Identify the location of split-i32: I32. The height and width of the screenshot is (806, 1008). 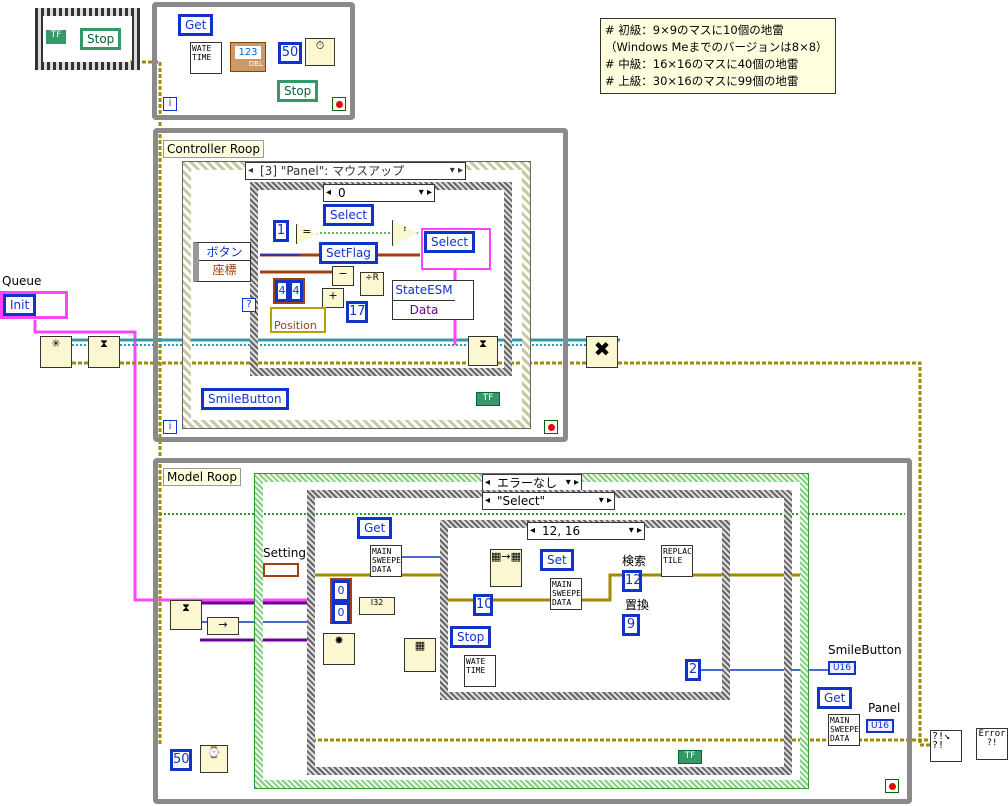
(377, 606).